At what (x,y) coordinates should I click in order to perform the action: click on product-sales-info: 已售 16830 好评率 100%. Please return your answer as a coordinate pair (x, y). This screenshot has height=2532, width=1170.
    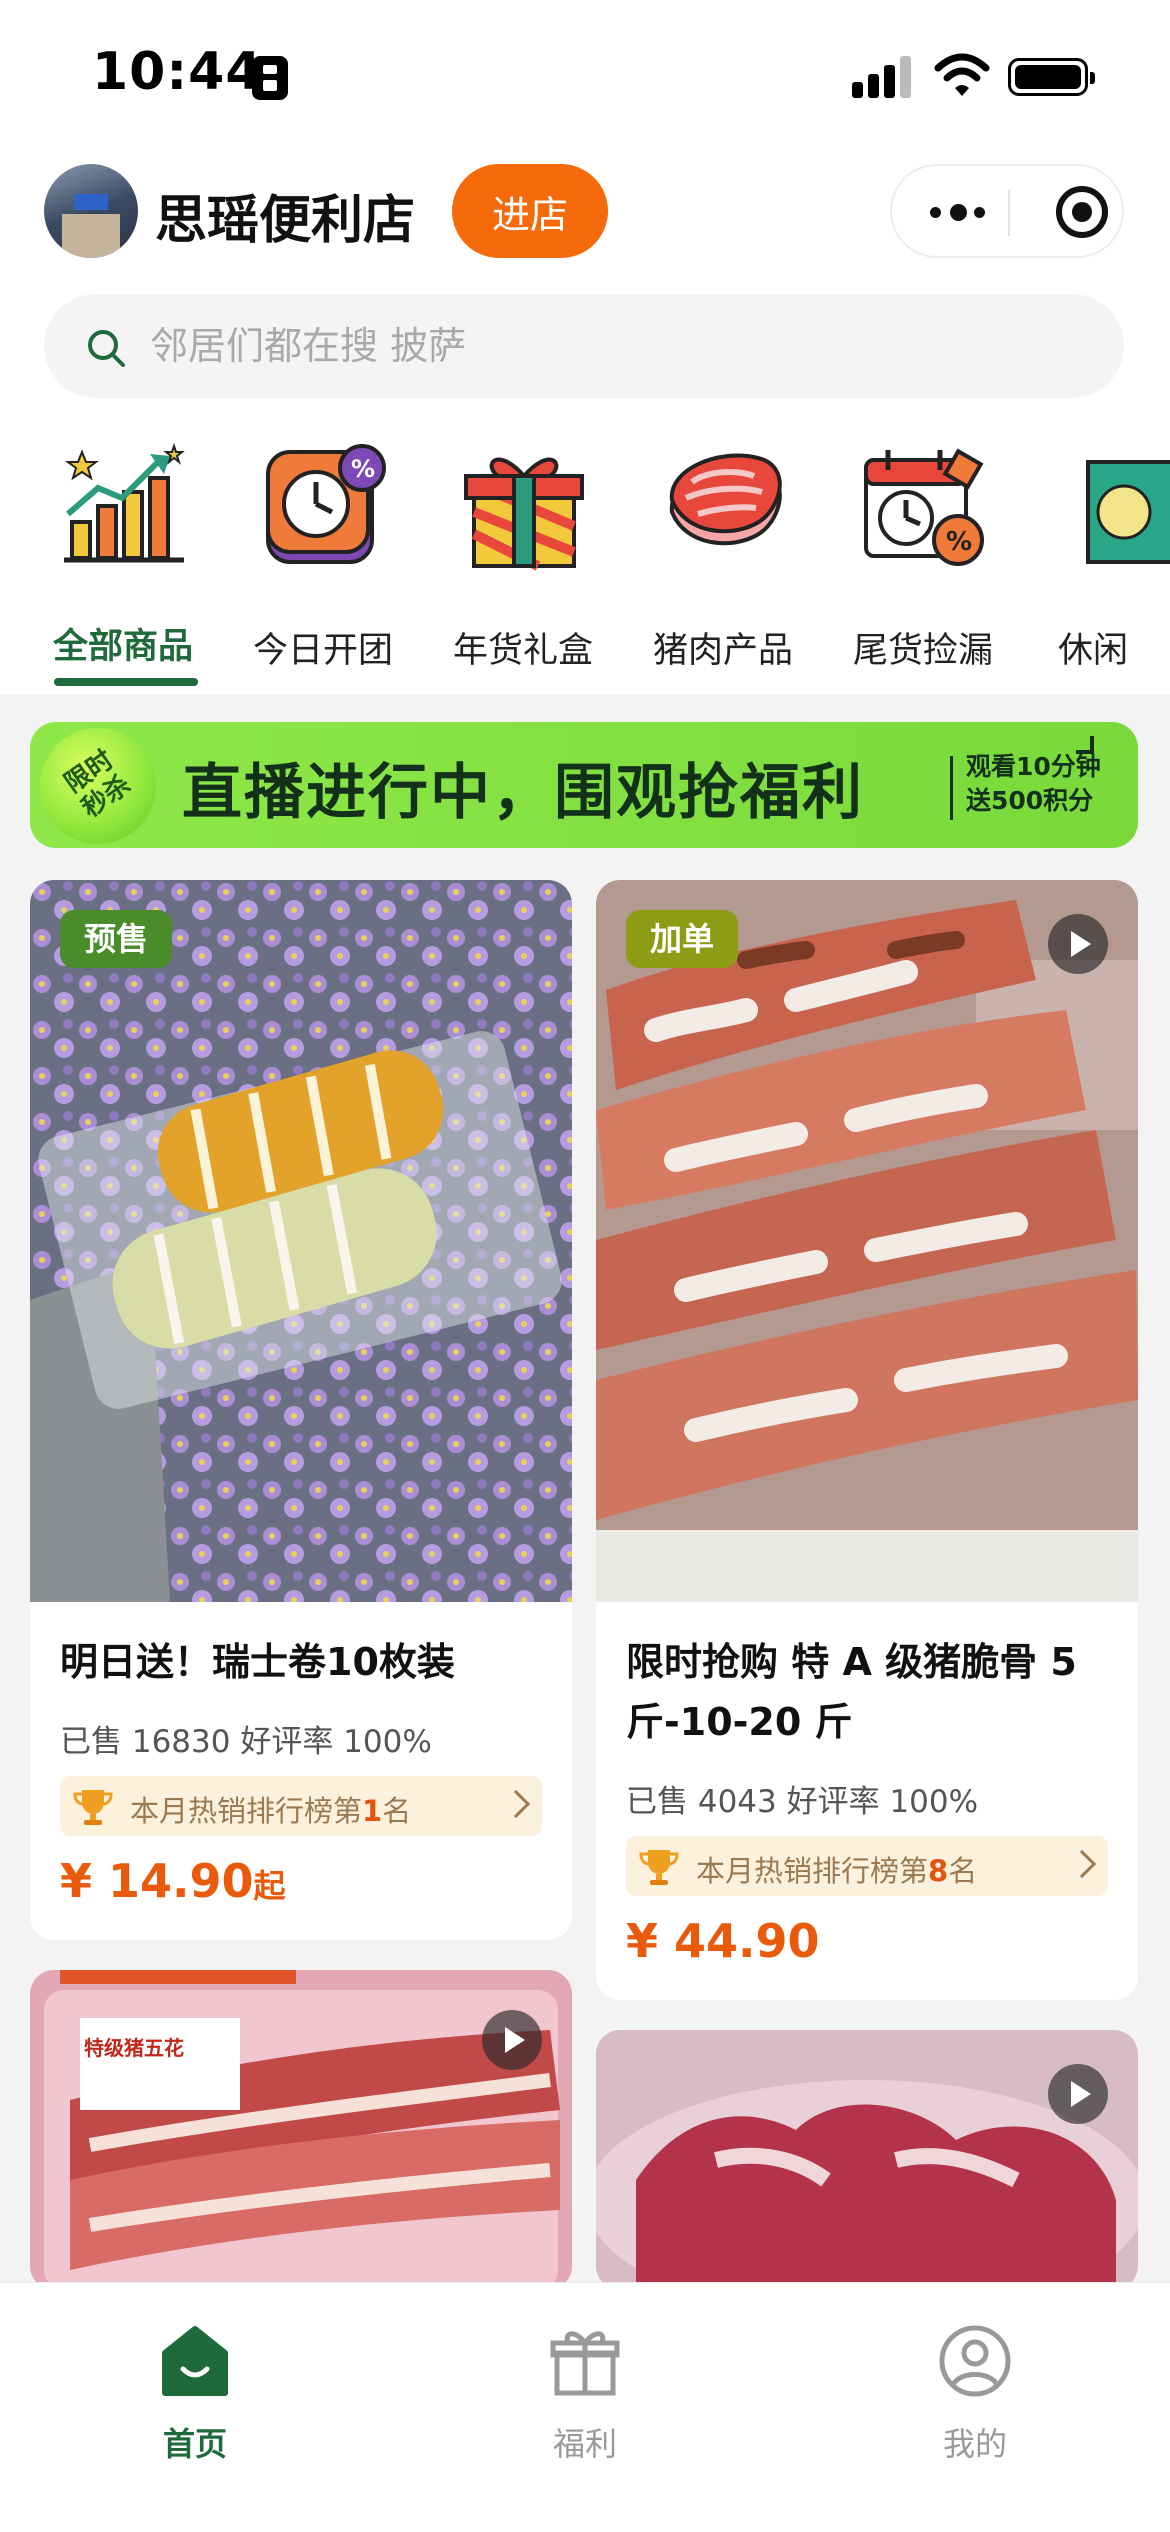
    Looking at the image, I should click on (246, 1742).